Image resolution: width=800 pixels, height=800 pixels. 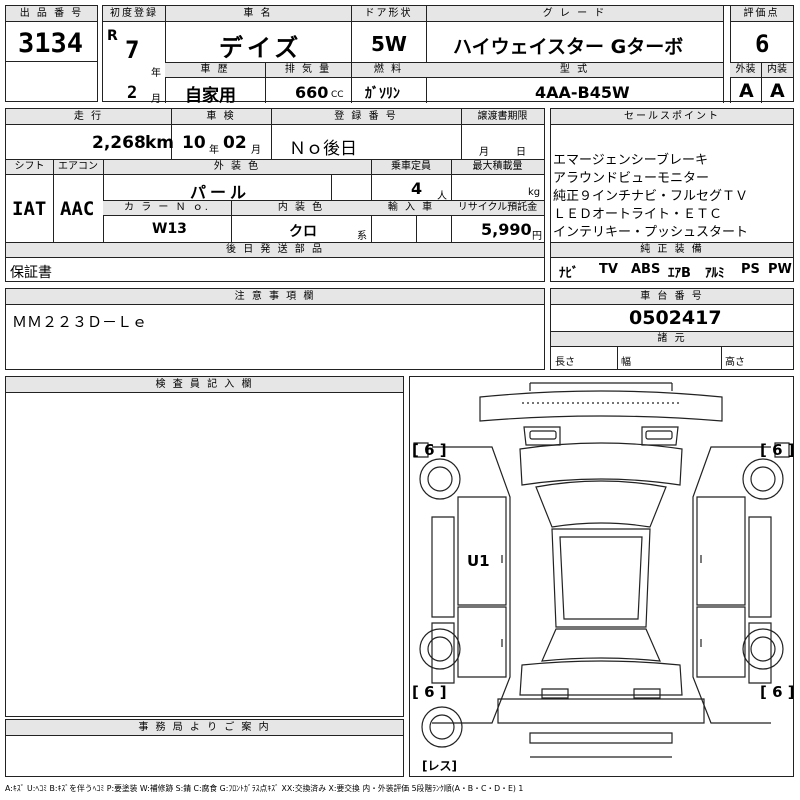 I want to click on equip-abs: ABS, so click(x=646, y=269).